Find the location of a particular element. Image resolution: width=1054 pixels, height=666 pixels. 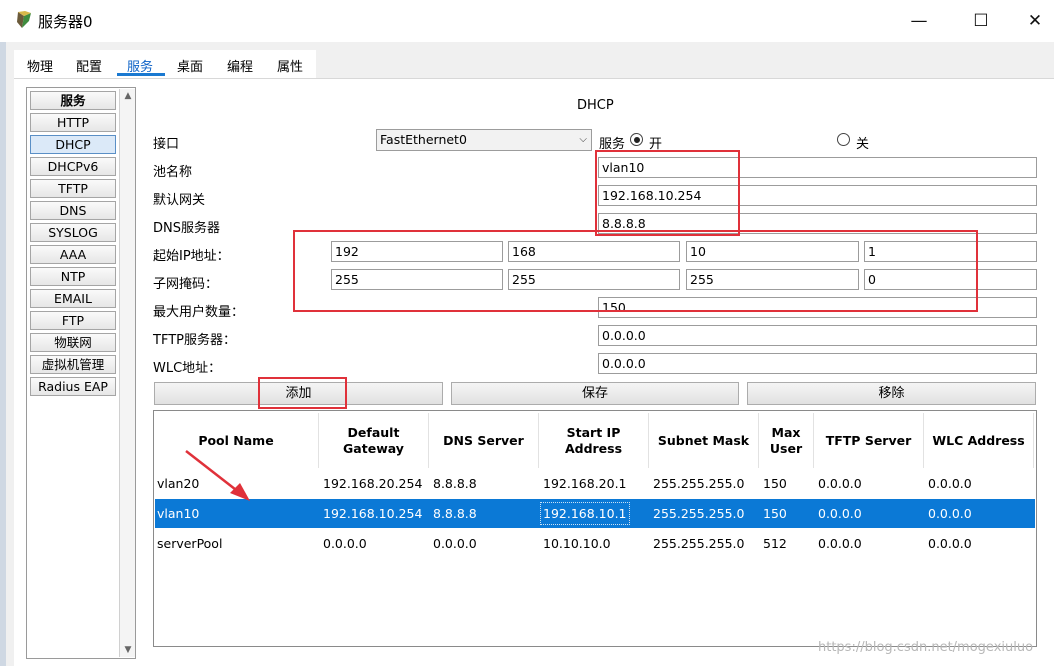

tab-bar: 物理 配置 服务 桌面 编程 属性 is located at coordinates (165, 64).